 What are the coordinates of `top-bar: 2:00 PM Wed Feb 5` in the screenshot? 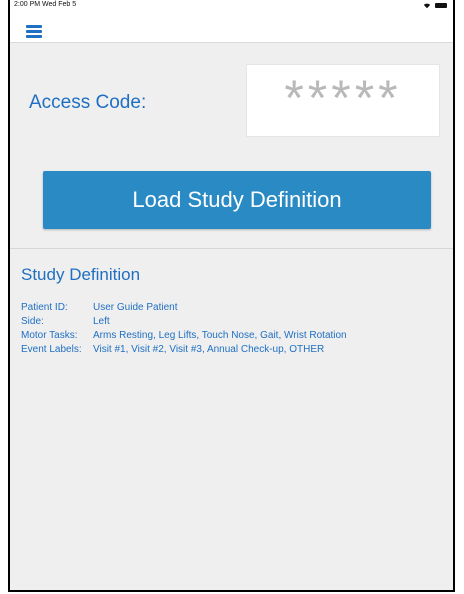 It's located at (231, 21).